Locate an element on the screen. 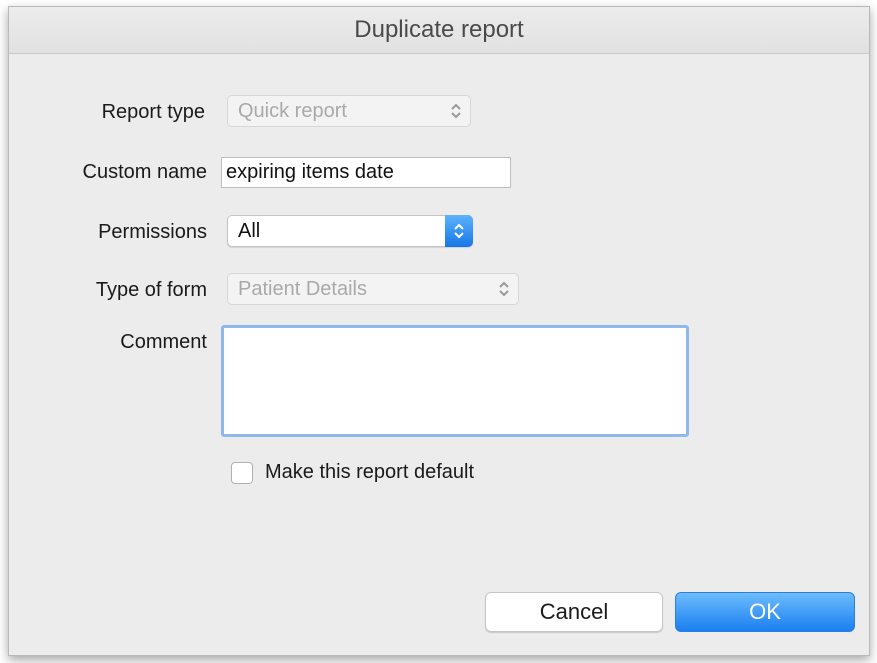 The height and width of the screenshot is (663, 877). type-of-form-value: Patient Details is located at coordinates (302, 289).